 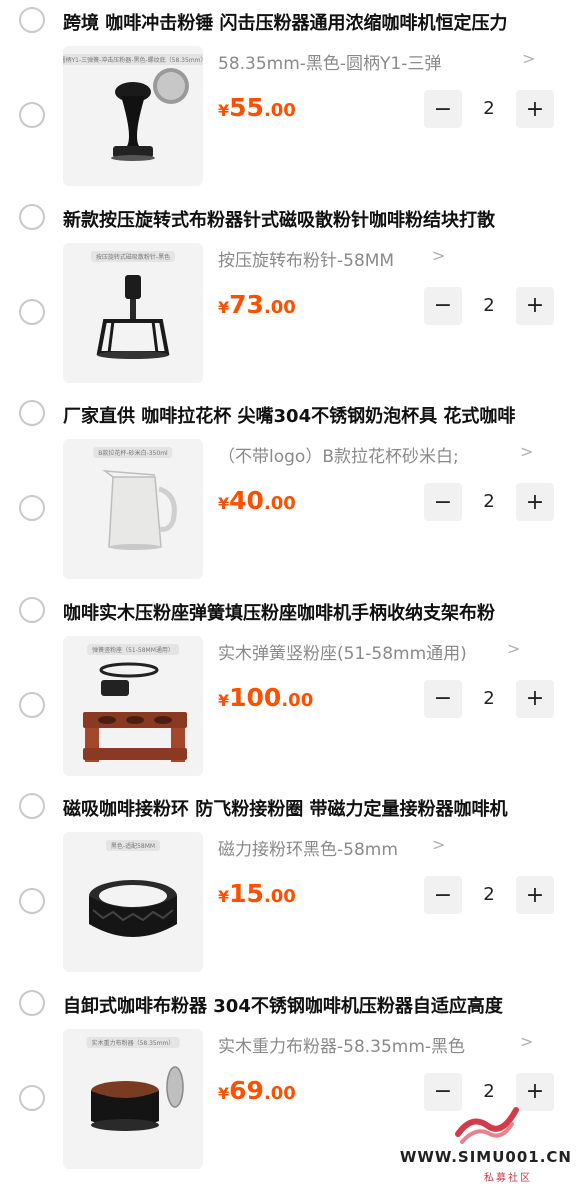 What do you see at coordinates (133, 908) in the screenshot?
I see `dosing-ring-icon` at bounding box center [133, 908].